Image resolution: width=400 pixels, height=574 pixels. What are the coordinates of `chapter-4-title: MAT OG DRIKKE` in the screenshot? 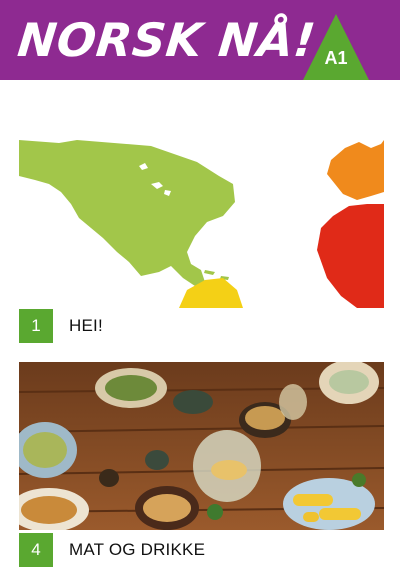 It's located at (137, 549).